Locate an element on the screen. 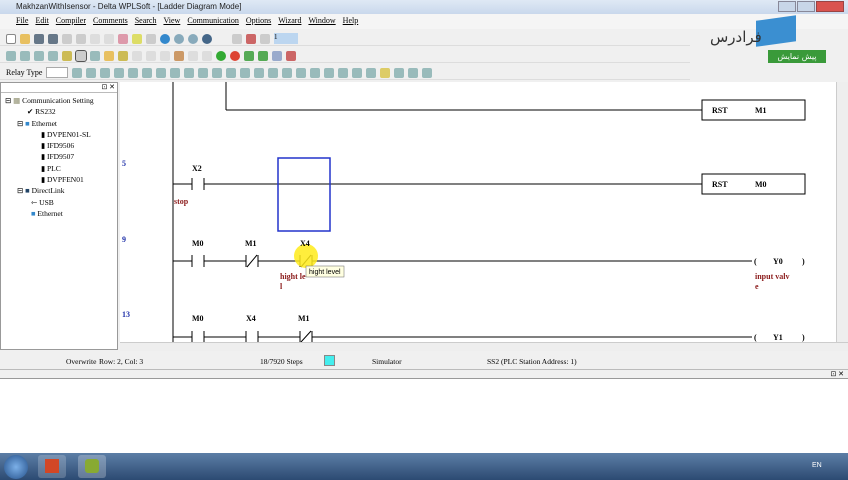  find-icon is located at coordinates (165, 38).